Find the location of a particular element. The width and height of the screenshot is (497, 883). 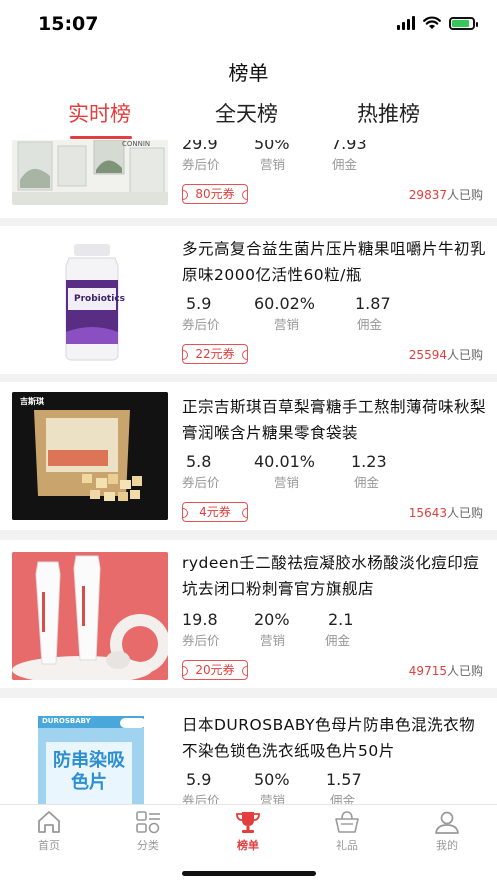

coupon-badge: 22元券 is located at coordinates (215, 354).